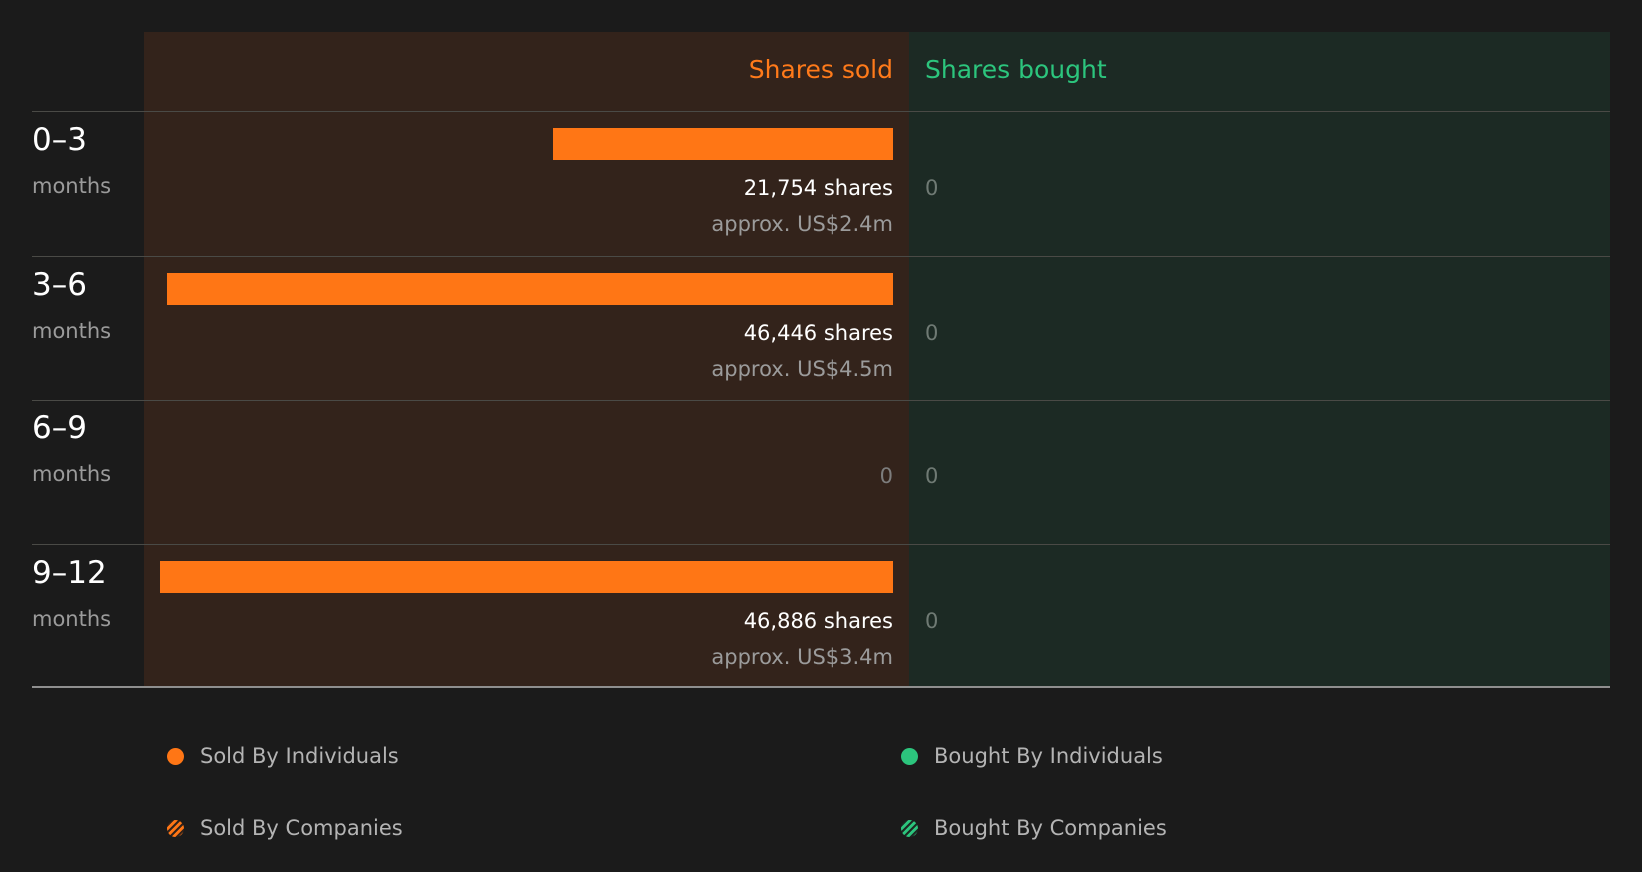 Image resolution: width=1642 pixels, height=872 pixels. Describe the element at coordinates (301, 828) in the screenshot. I see `legend-label: Sold By Companies` at that location.